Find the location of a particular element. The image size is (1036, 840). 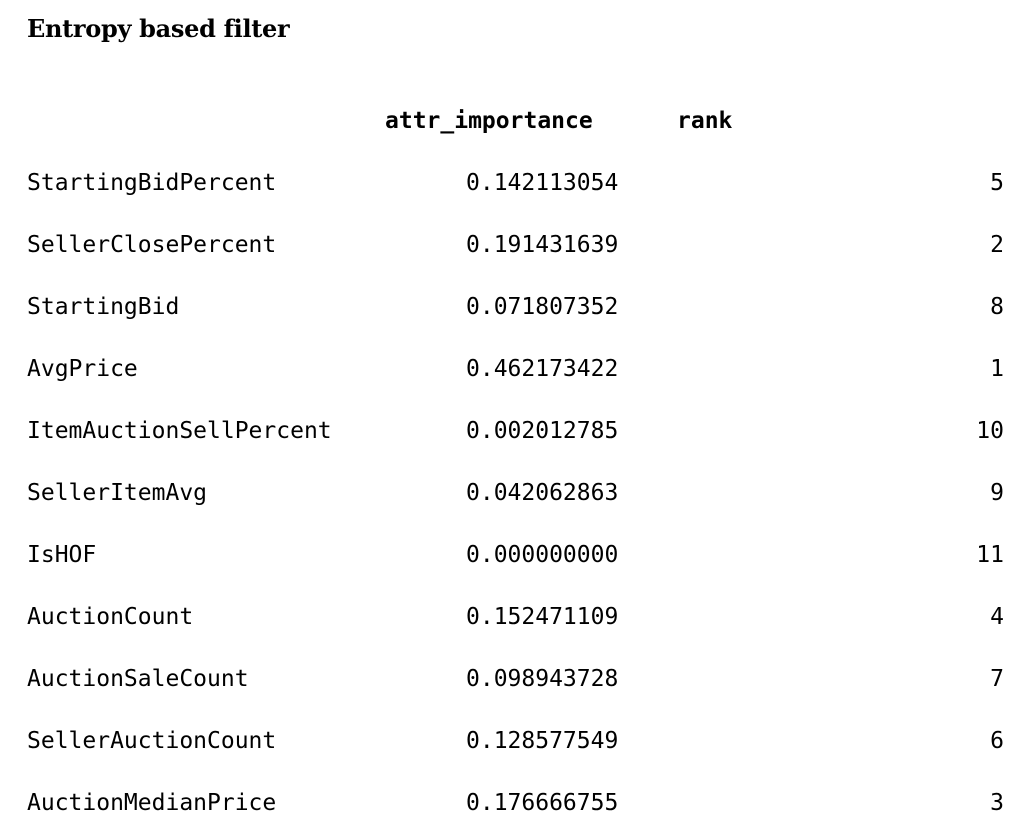

table-row: AuctionSaleCount 0.098943728 7 is located at coordinates (518, 686).